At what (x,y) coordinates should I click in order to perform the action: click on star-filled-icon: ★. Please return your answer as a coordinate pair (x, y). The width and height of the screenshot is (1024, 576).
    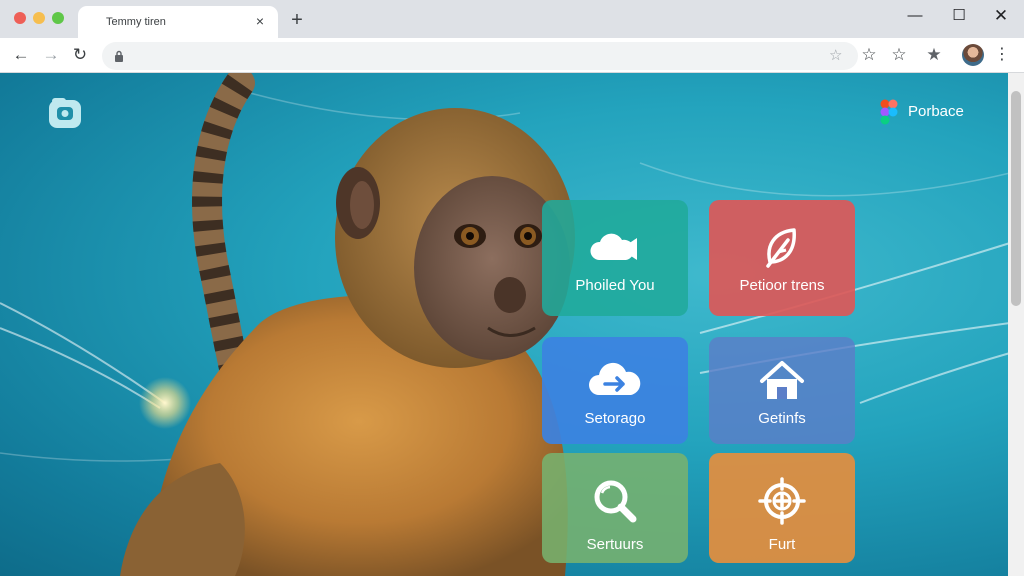
    Looking at the image, I should click on (934, 55).